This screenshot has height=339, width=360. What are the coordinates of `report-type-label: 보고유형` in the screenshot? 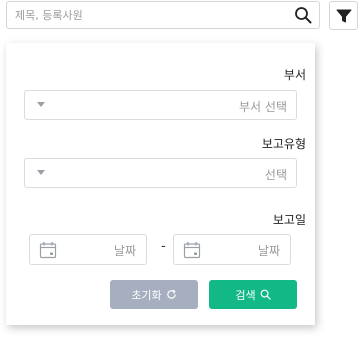 It's located at (283, 144).